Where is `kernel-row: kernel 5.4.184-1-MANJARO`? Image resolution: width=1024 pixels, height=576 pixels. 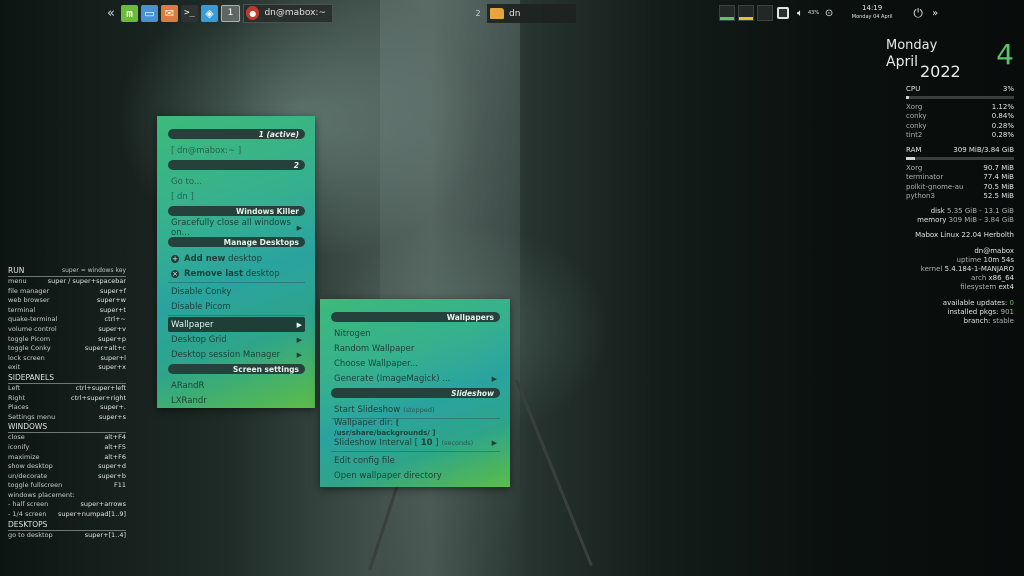
kernel-row: kernel 5.4.184-1-MANJARO is located at coordinates (960, 269).